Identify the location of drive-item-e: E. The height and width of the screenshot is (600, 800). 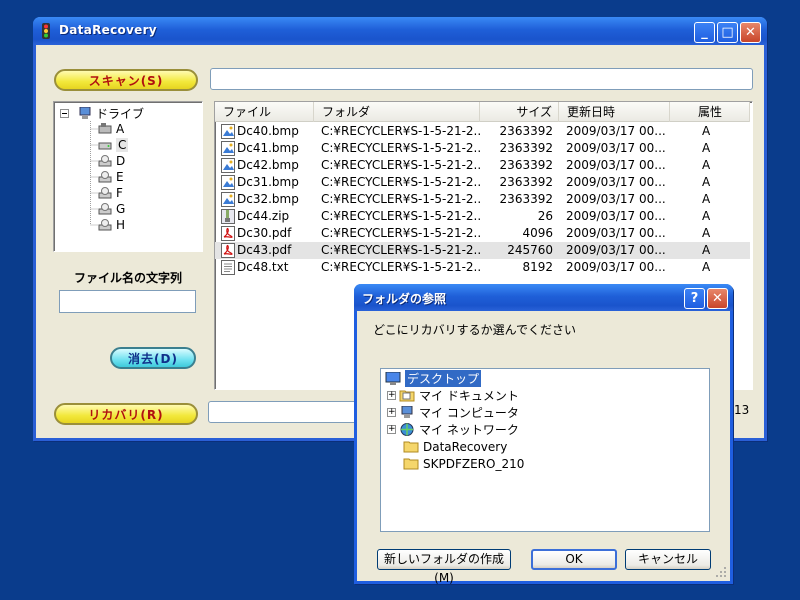
(111, 177).